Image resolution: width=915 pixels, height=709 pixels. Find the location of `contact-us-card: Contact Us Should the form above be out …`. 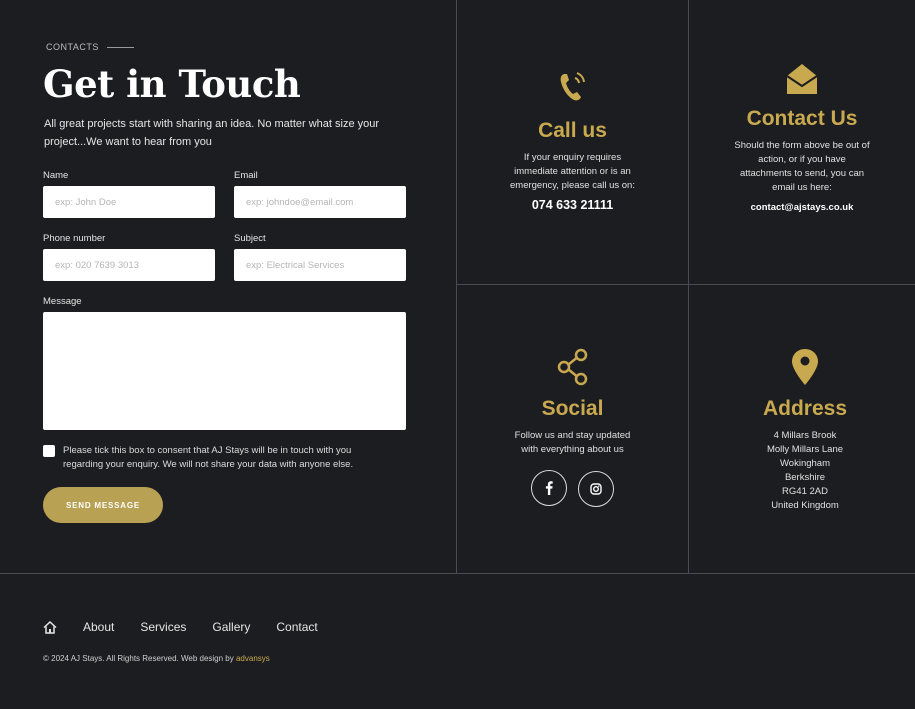

contact-us-card: Contact Us Should the form above be out … is located at coordinates (802, 137).